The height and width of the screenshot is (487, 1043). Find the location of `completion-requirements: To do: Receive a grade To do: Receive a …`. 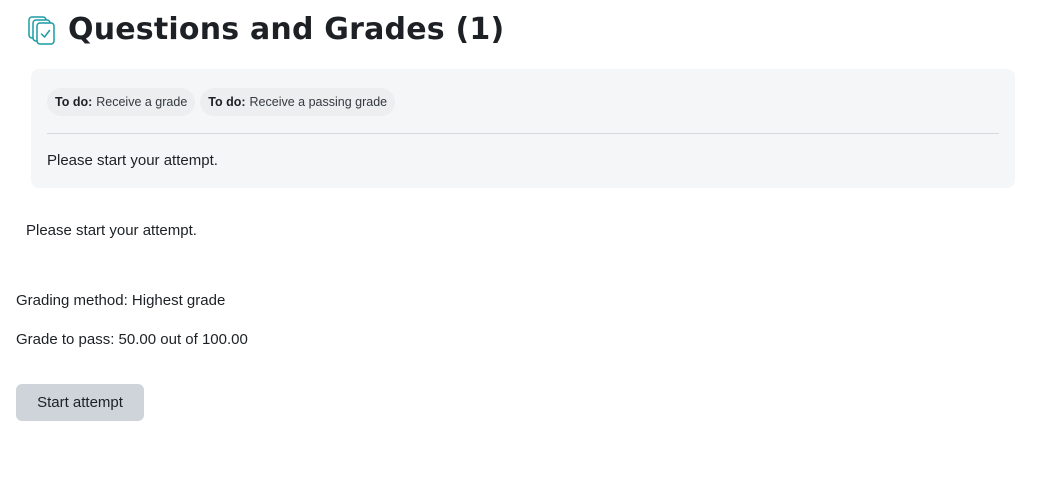

completion-requirements: To do: Receive a grade To do: Receive a … is located at coordinates (523, 92).